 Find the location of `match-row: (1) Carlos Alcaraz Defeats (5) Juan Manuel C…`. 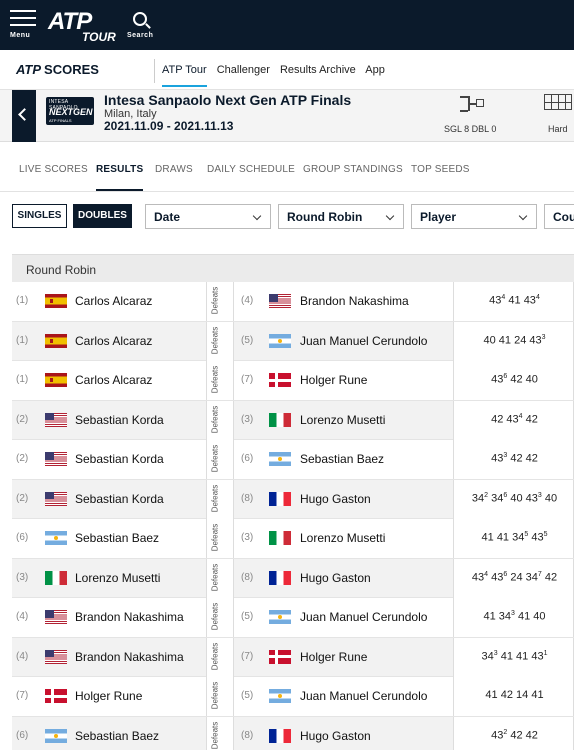

match-row: (1) Carlos Alcaraz Defeats (5) Juan Manuel C… is located at coordinates (293, 341).